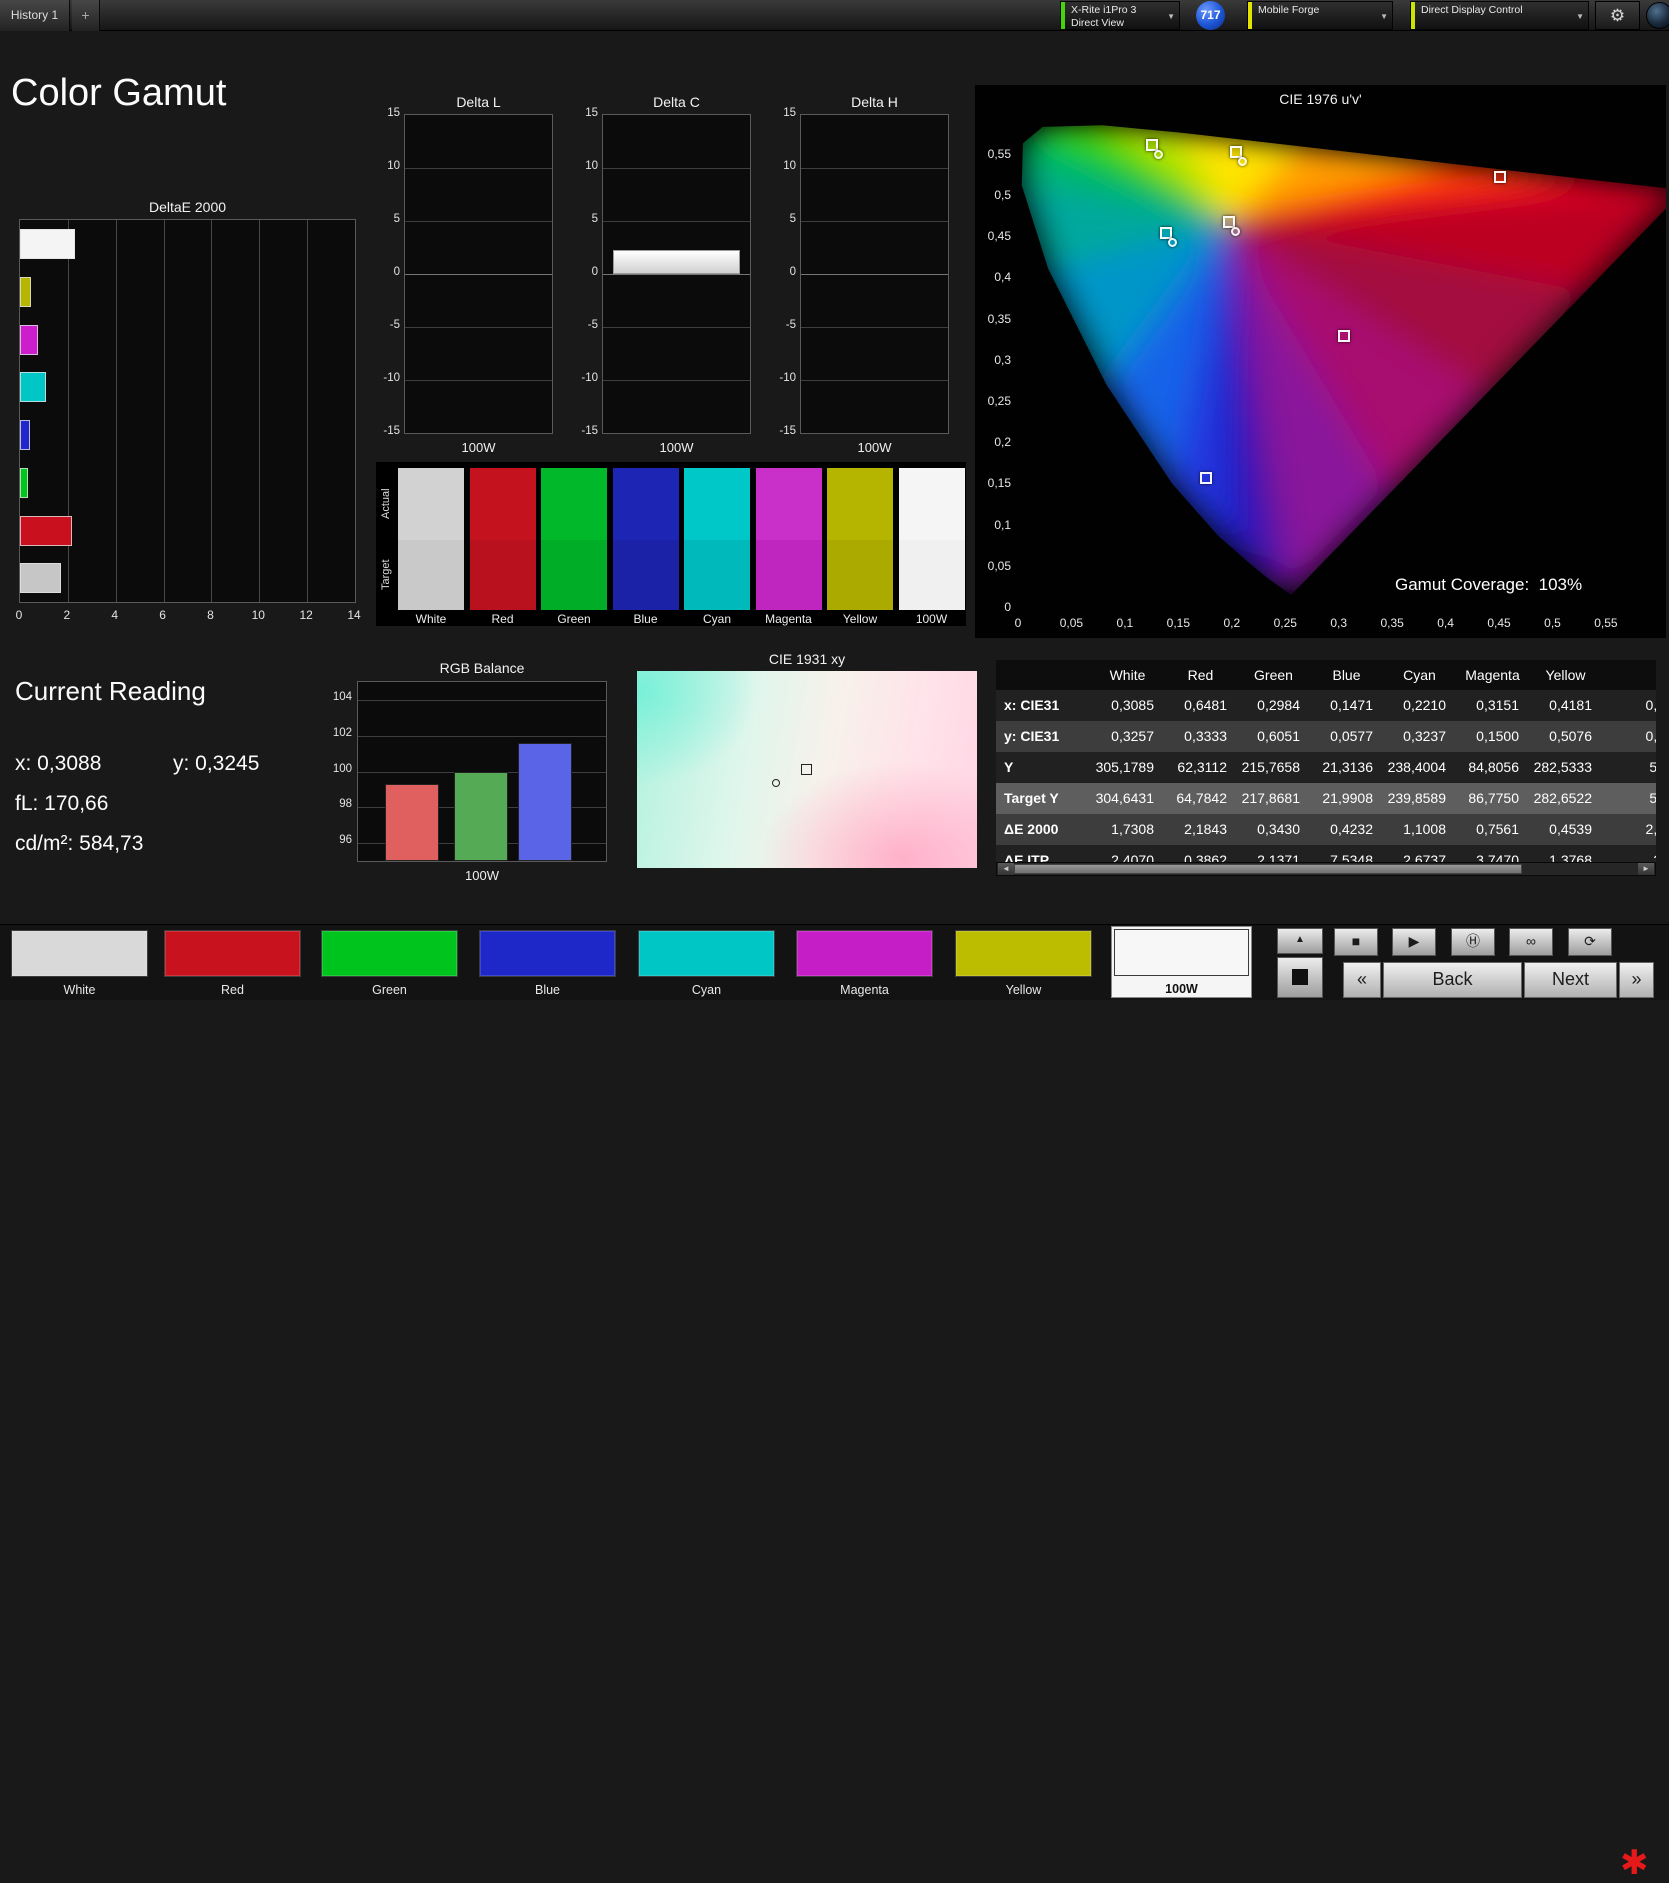  Describe the element at coordinates (1181, 962) in the screenshot. I see `pattern-button-100w: 100W` at that location.